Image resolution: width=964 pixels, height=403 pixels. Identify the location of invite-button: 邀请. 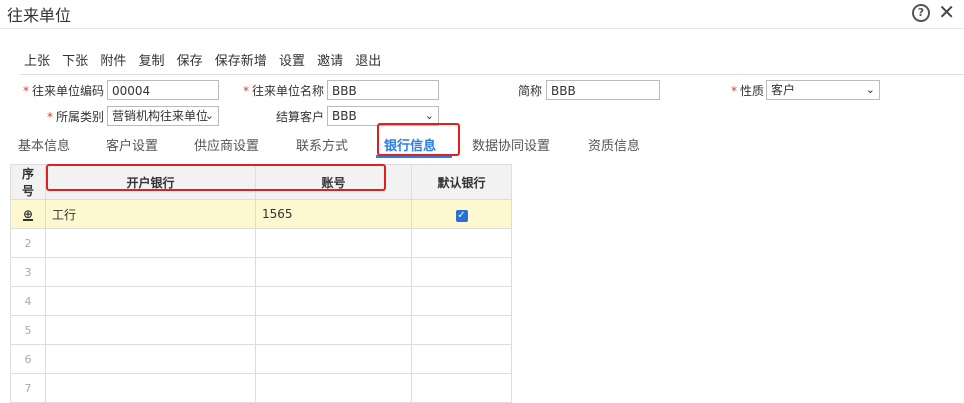
(330, 61).